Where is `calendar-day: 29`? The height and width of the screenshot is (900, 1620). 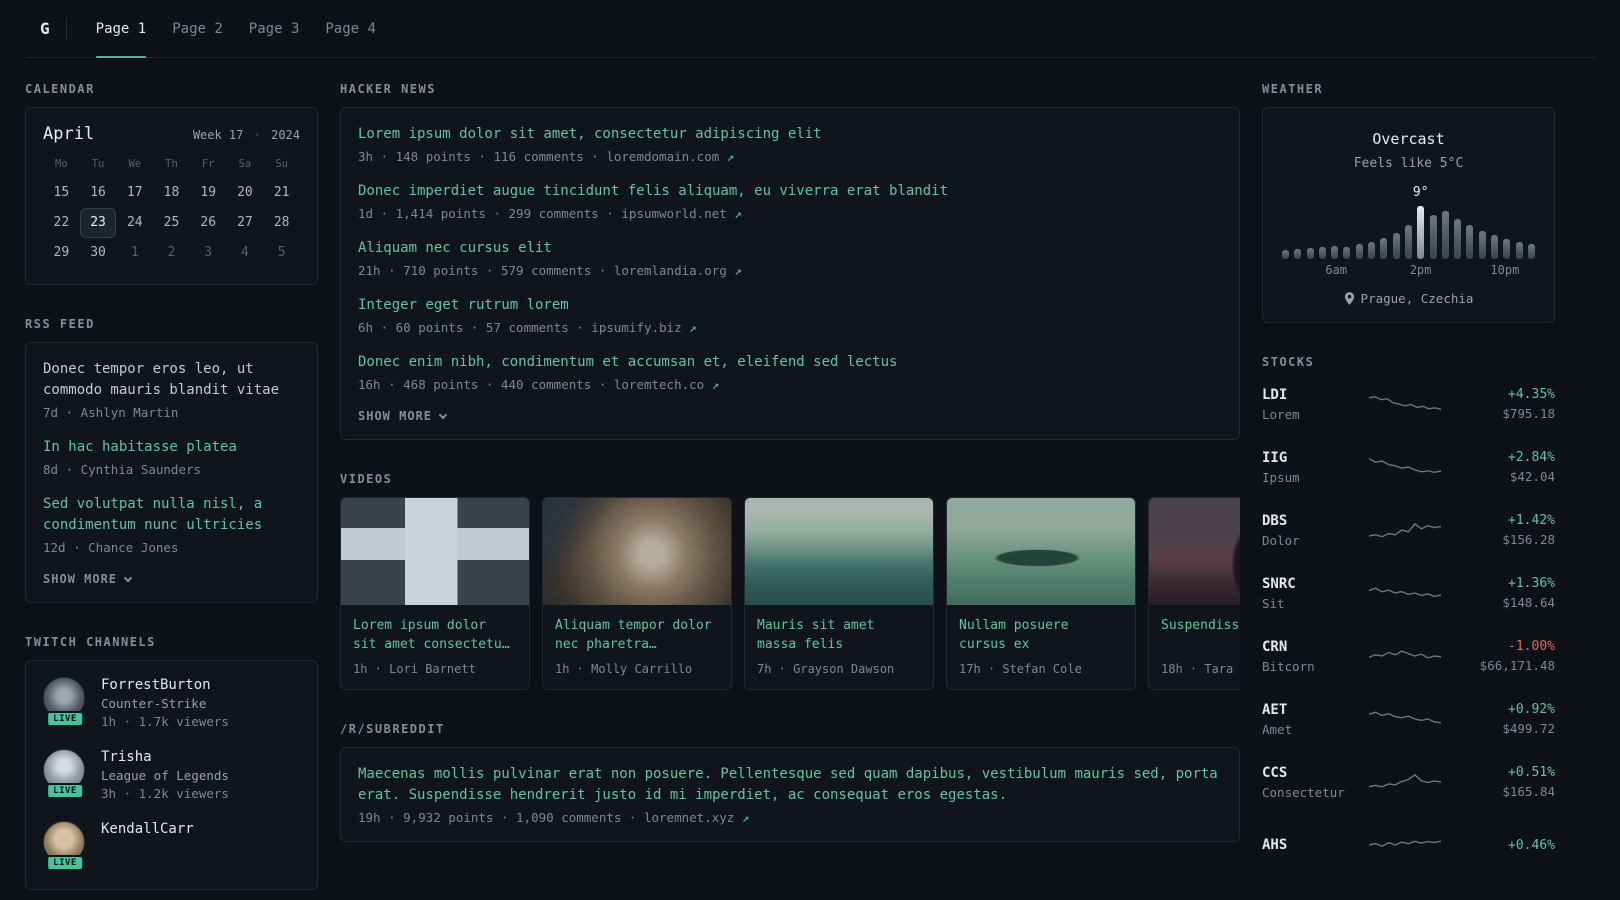 calendar-day: 29 is located at coordinates (61, 252).